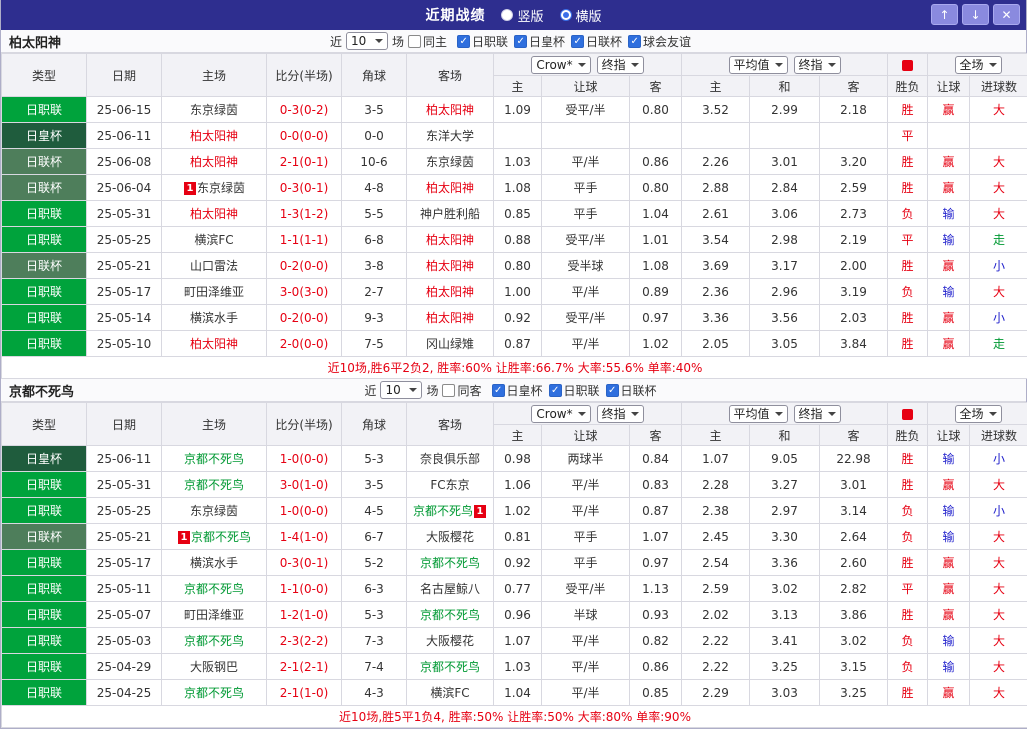 The height and width of the screenshot is (733, 1027). Describe the element at coordinates (998, 86) in the screenshot. I see `col-goals: 进球数` at that location.